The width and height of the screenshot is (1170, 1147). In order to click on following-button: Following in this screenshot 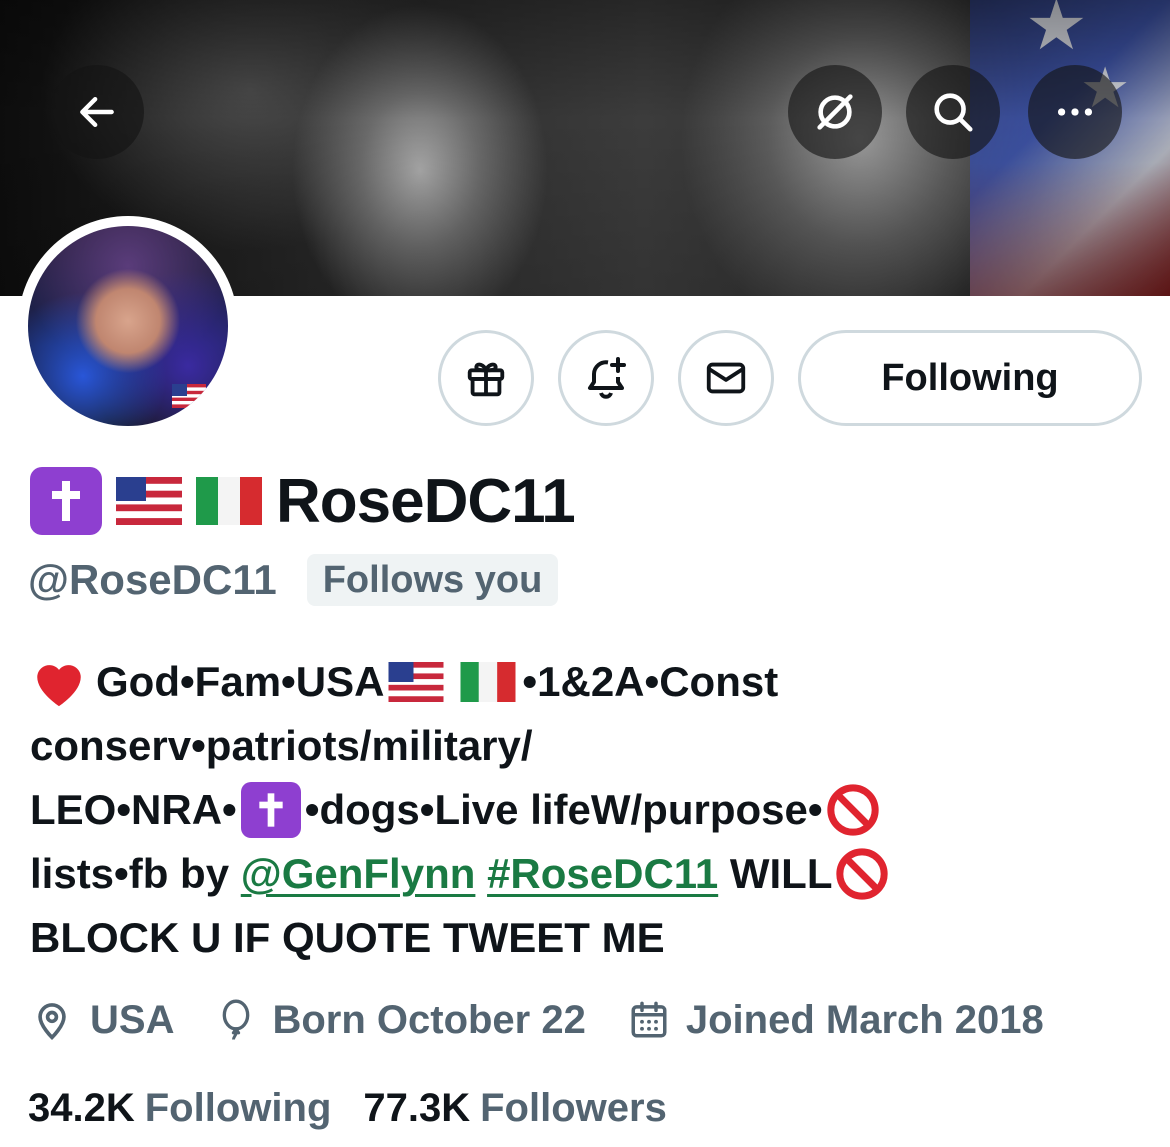, I will do `click(970, 378)`.